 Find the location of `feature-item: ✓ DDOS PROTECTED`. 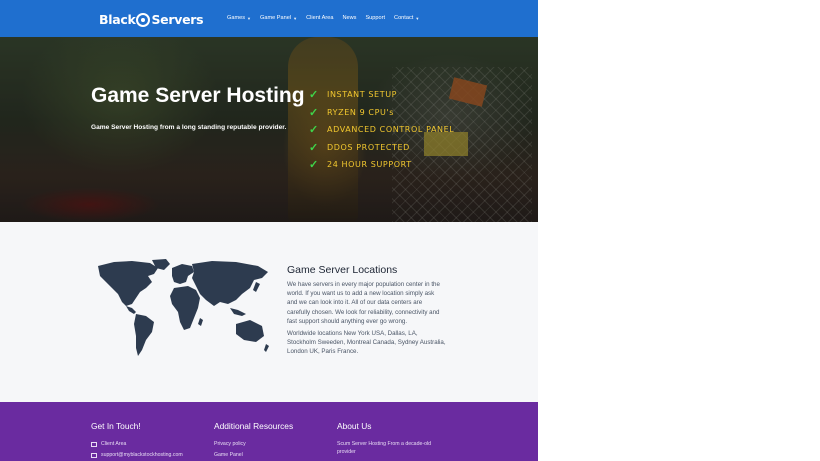

feature-item: ✓ DDOS PROTECTED is located at coordinates (381, 148).